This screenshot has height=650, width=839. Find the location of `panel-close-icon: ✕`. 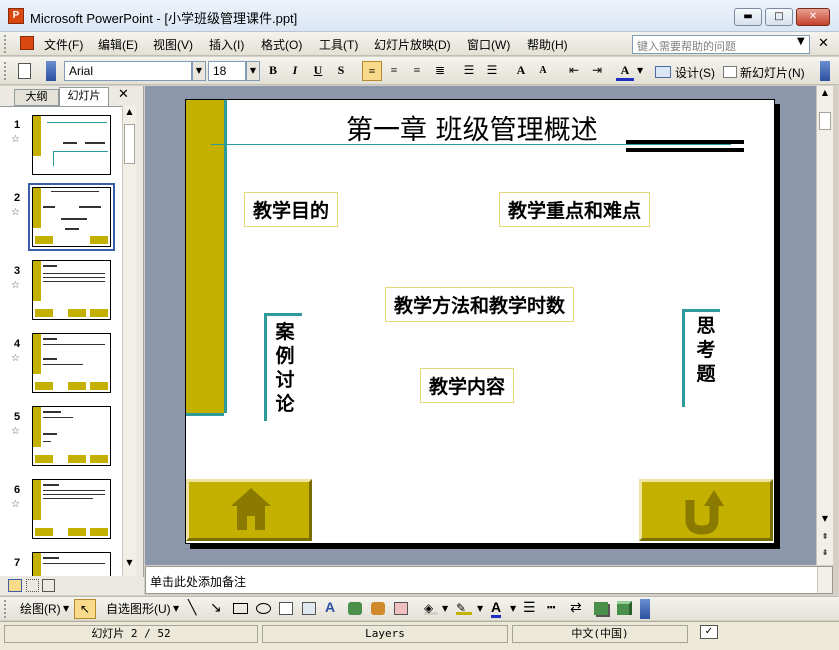

panel-close-icon: ✕ is located at coordinates (123, 94).